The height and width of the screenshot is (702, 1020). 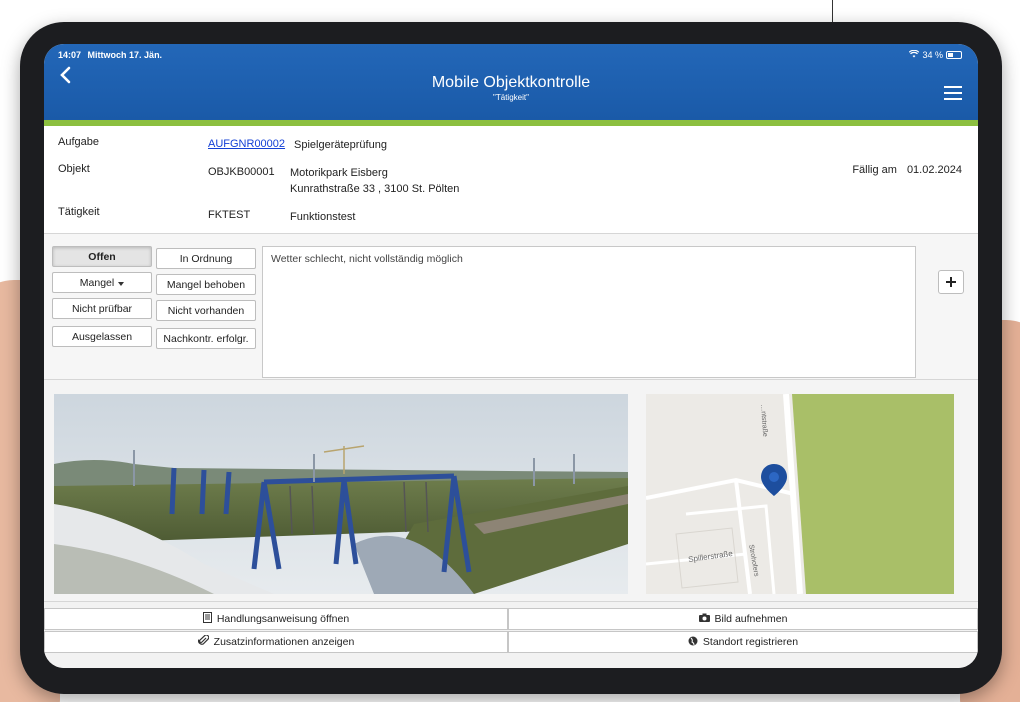 What do you see at coordinates (375, 189) in the screenshot?
I see `objekt-address: Kunrathstraße 33 , 3100 St. Pölten` at bounding box center [375, 189].